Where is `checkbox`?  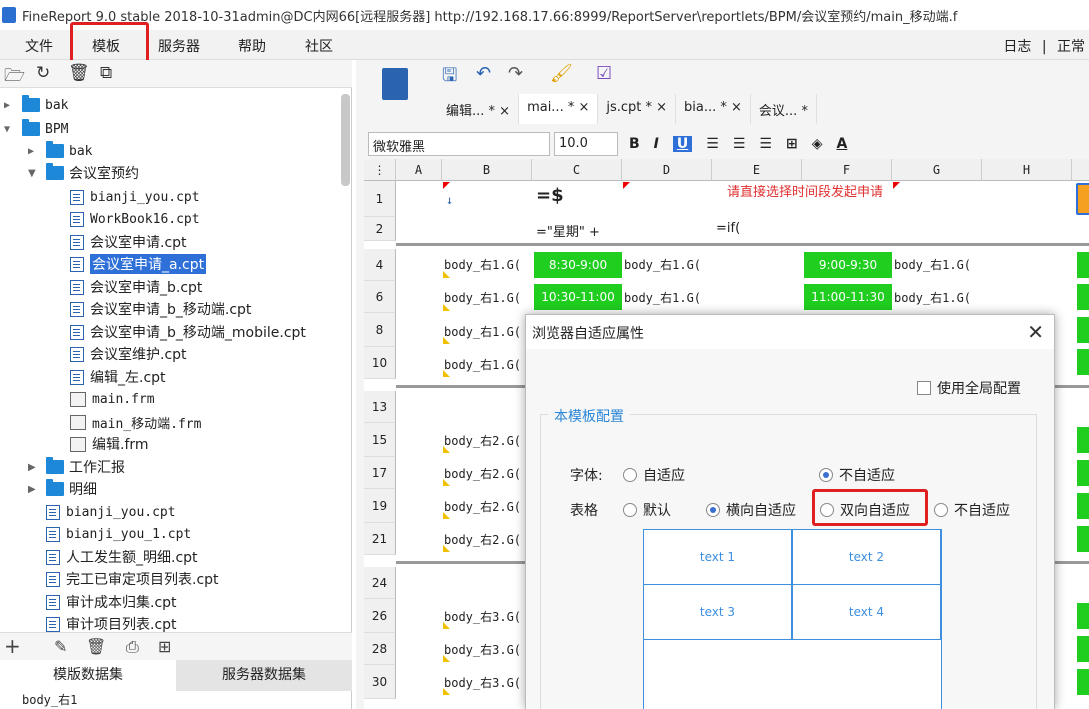
checkbox is located at coordinates (924, 388).